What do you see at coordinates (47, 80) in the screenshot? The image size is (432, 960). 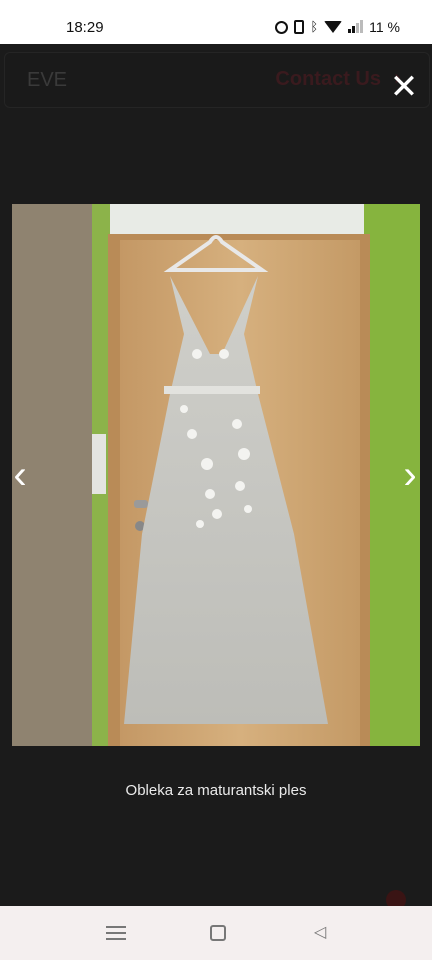 I see `brand-logo: EVE` at bounding box center [47, 80].